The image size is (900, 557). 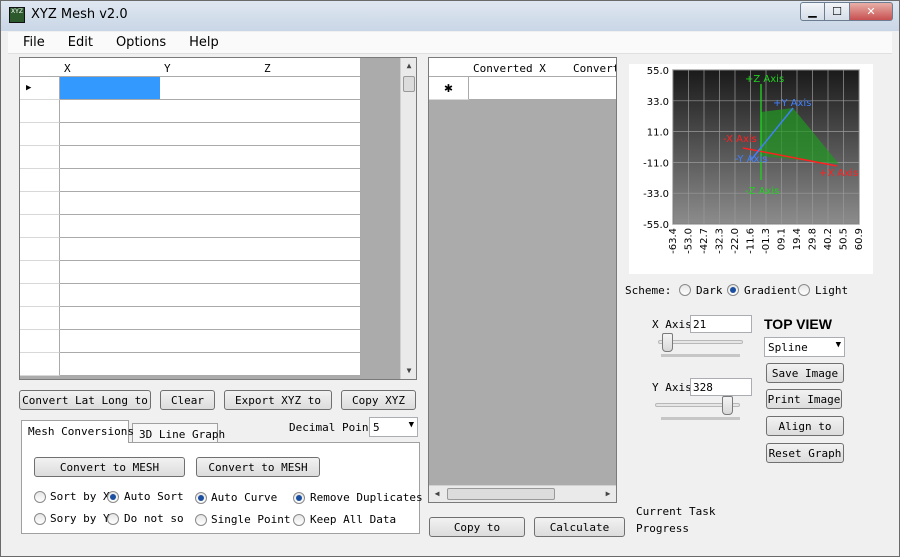 I want to click on reset-graph-button: Reset Graph, so click(x=805, y=453).